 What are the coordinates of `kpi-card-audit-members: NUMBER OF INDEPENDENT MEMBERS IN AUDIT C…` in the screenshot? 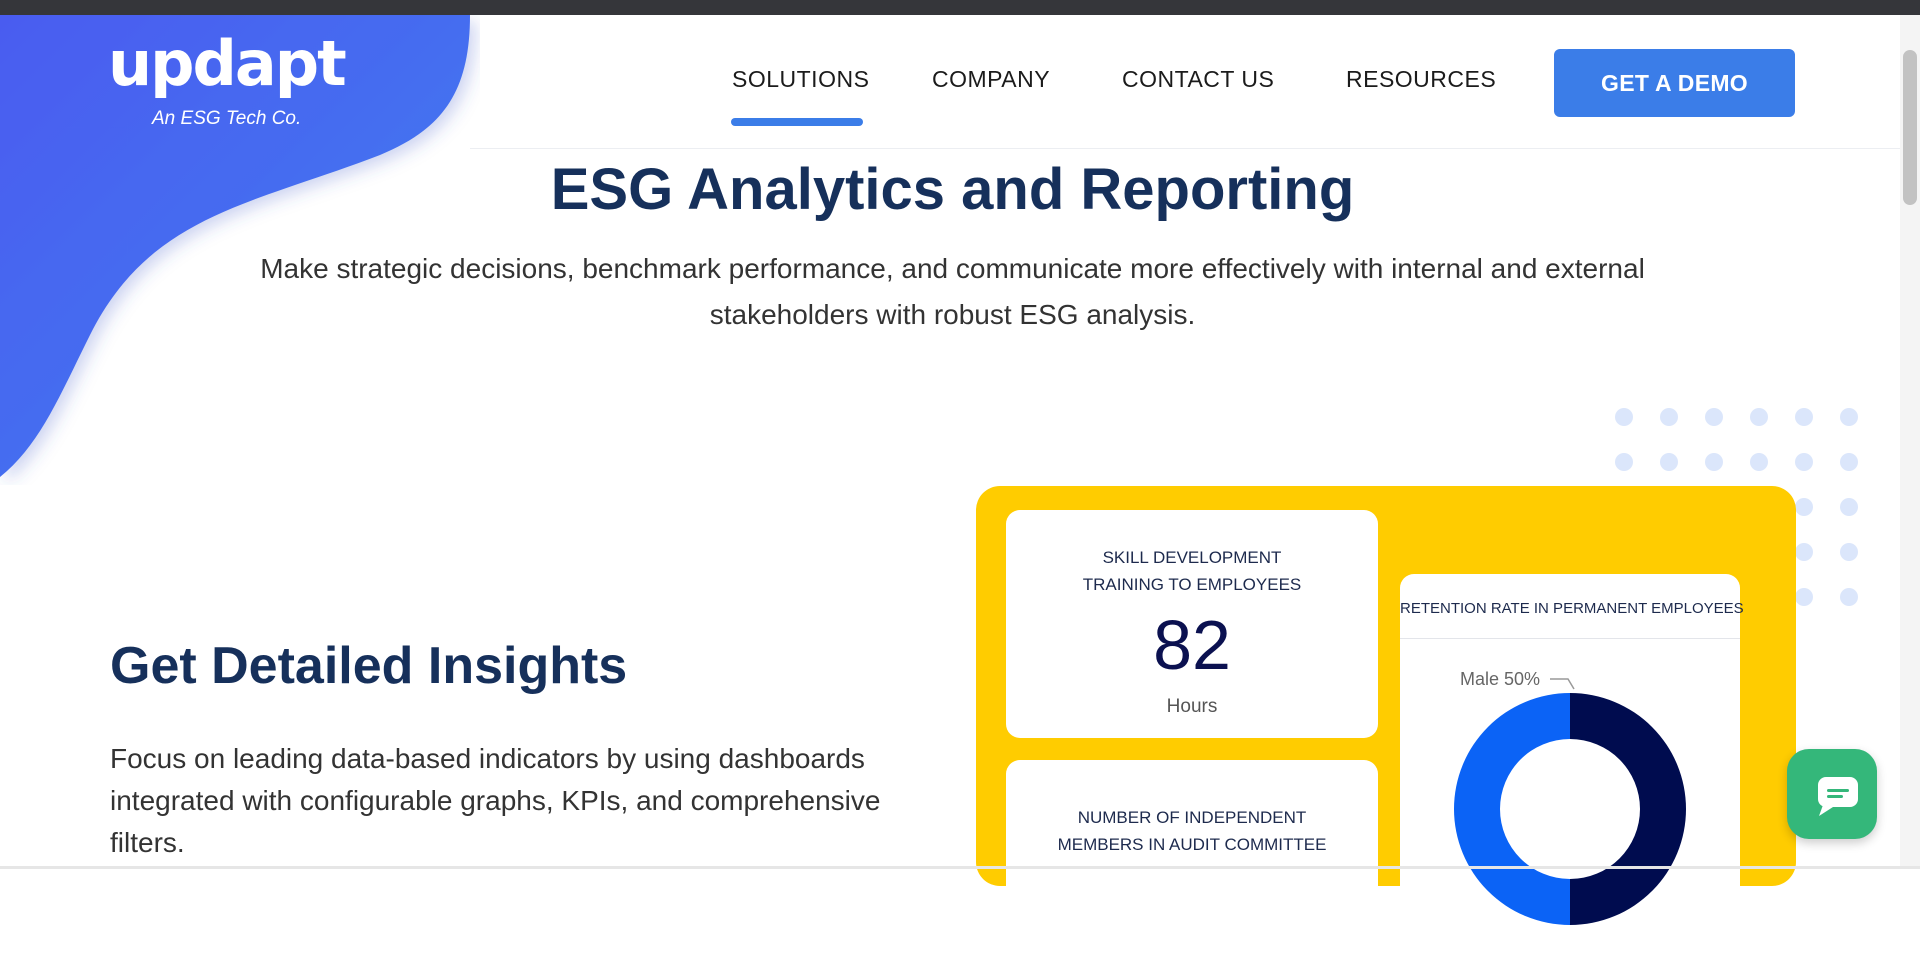 It's located at (1192, 860).